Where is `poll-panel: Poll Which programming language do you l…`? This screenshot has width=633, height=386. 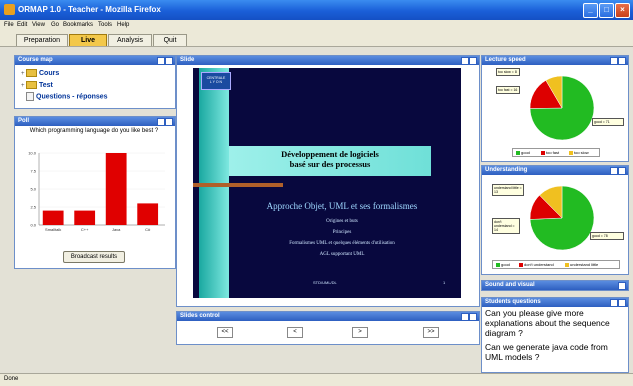 poll-panel: Poll Which programming language do you l… is located at coordinates (95, 192).